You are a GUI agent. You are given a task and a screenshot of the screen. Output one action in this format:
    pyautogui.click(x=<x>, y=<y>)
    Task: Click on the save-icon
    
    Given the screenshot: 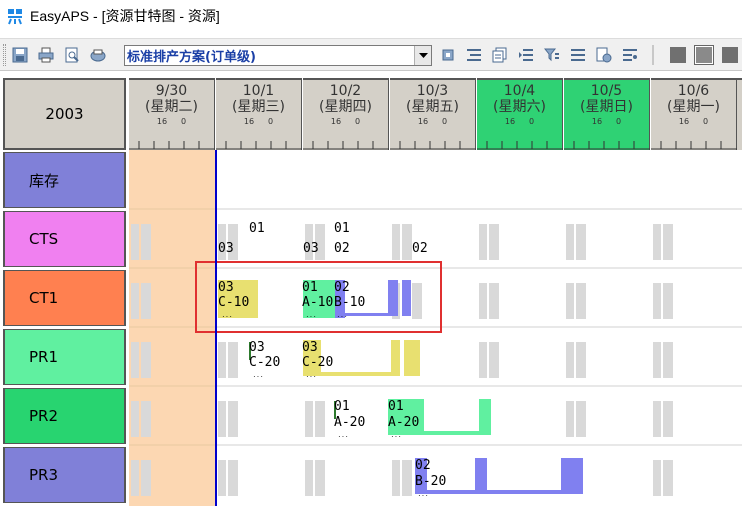 What is the action you would take?
    pyautogui.click(x=20, y=55)
    